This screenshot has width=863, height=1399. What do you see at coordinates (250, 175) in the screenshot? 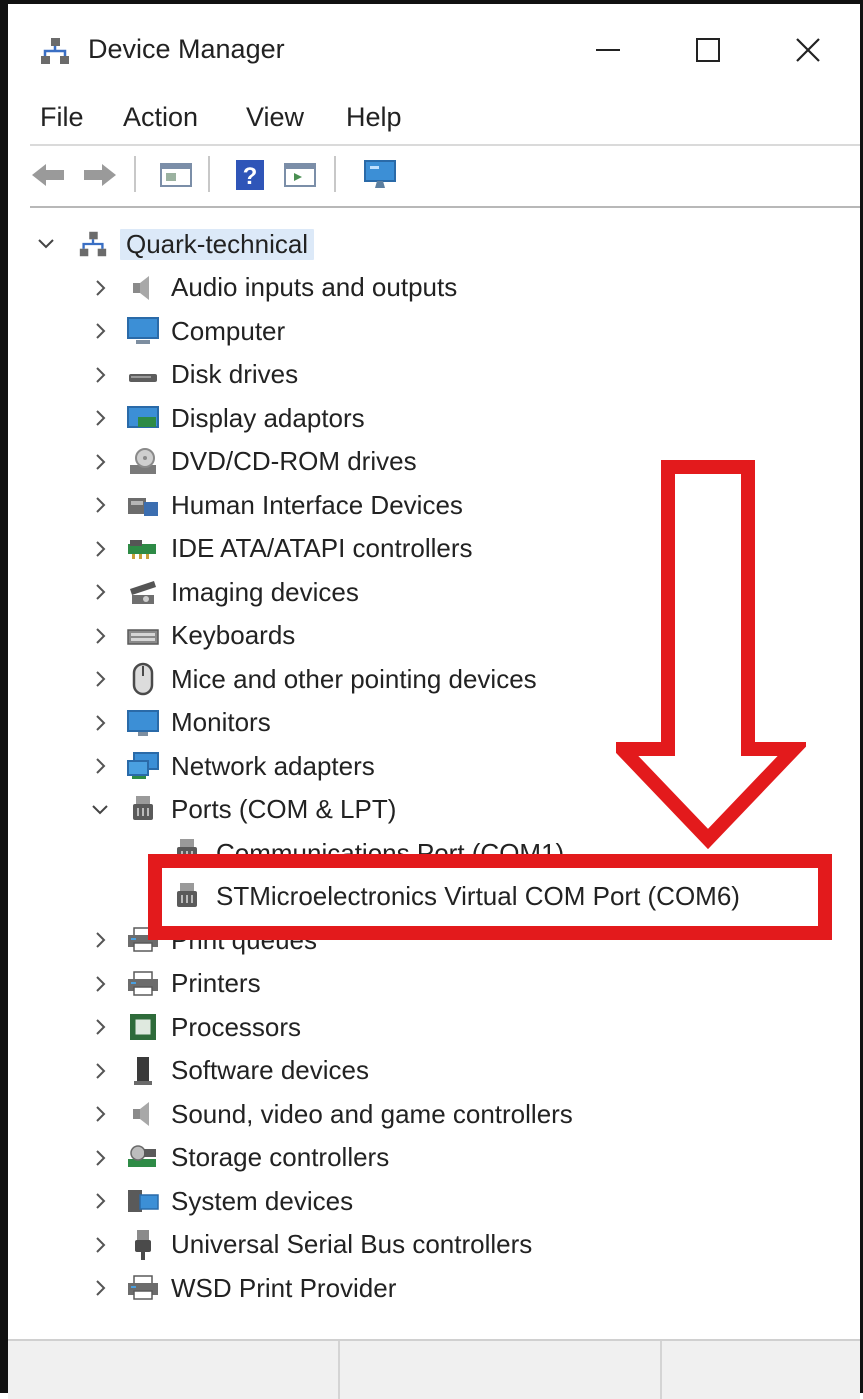
I see `help-icon: ?` at bounding box center [250, 175].